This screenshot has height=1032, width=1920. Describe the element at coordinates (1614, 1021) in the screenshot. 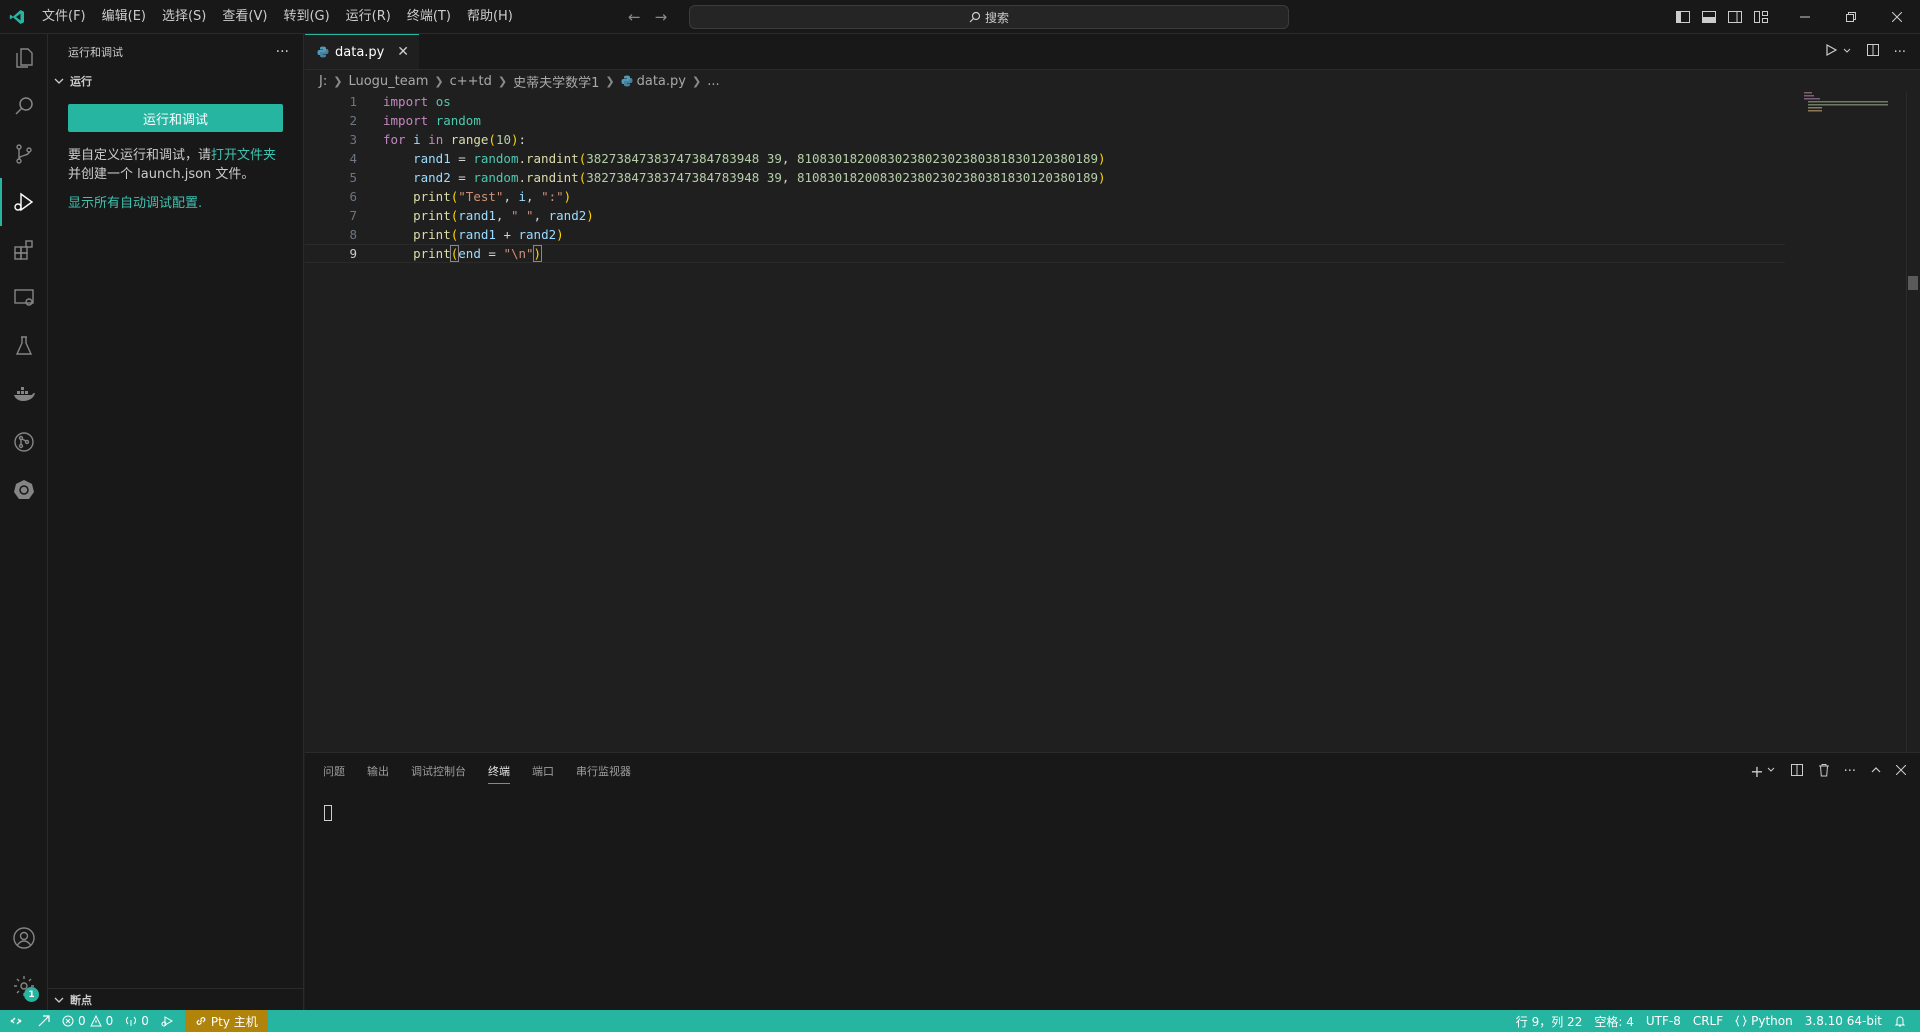

I see `indentation: 空格: 4` at that location.